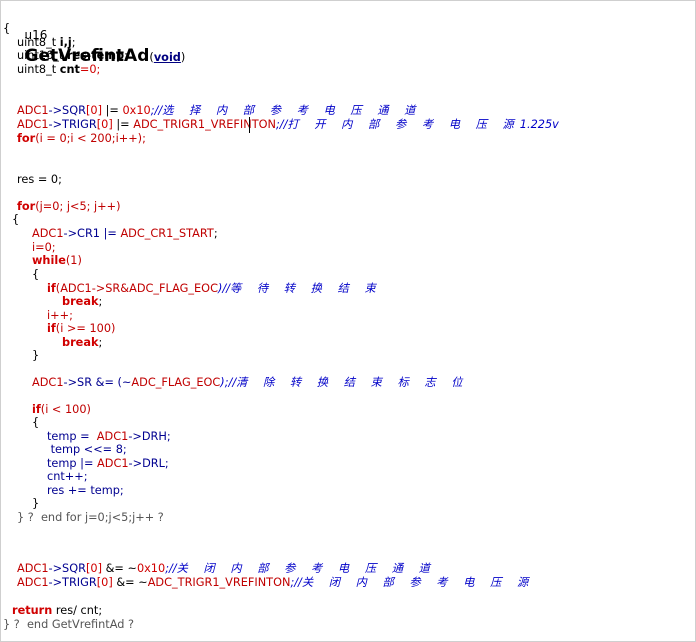 This screenshot has width=696, height=642. I want to click on temp-drh-line: temp = ADC1->DRH;, so click(109, 437).